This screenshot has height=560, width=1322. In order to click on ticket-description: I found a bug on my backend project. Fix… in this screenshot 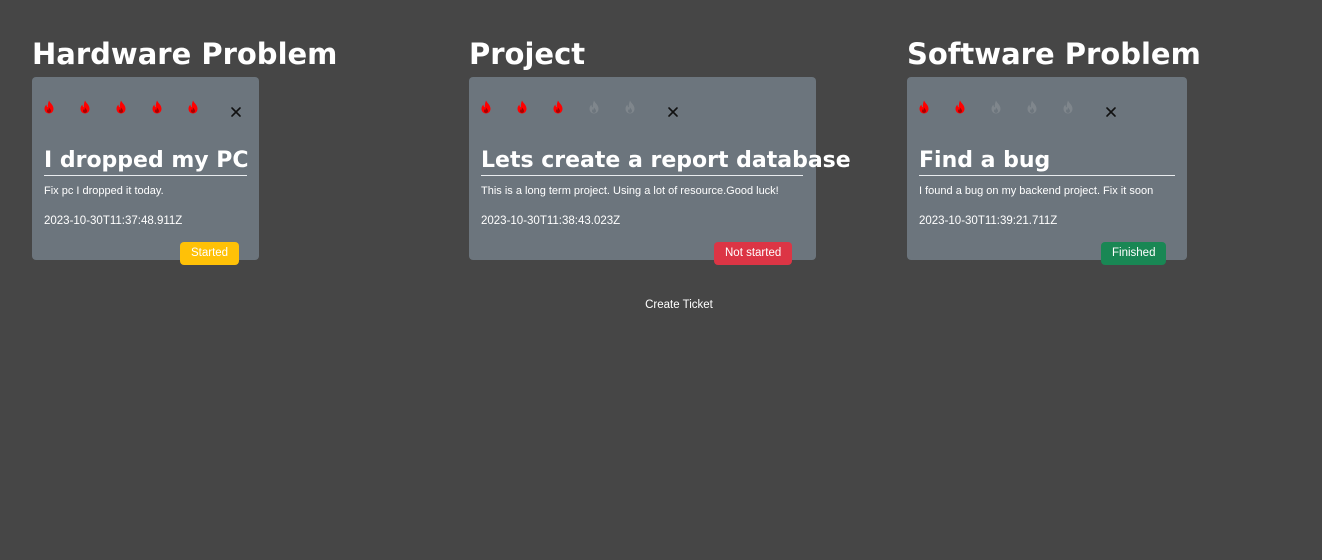, I will do `click(1036, 191)`.